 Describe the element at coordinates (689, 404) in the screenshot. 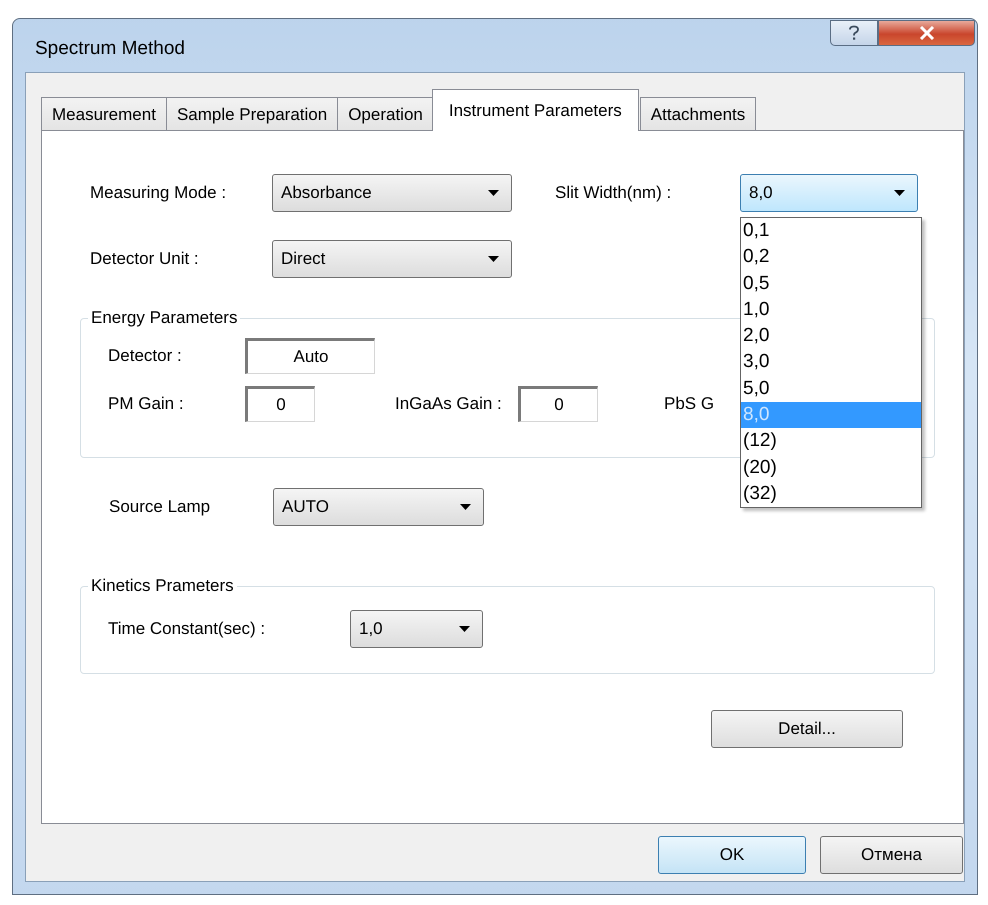

I see `field-label: PbS G` at that location.